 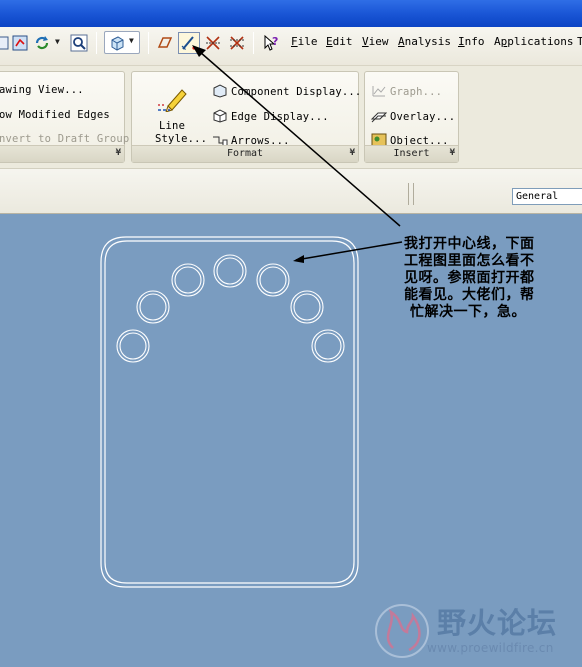 I want to click on refresh-icon, so click(x=42, y=43).